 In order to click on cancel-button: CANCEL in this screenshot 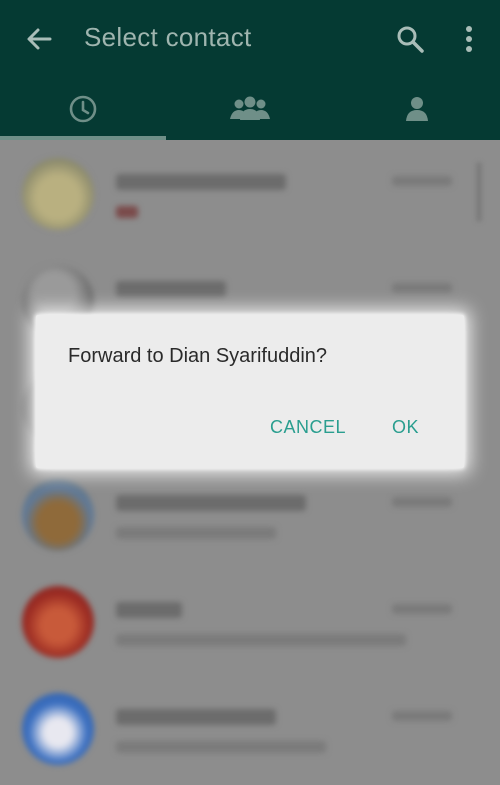, I will do `click(308, 427)`.